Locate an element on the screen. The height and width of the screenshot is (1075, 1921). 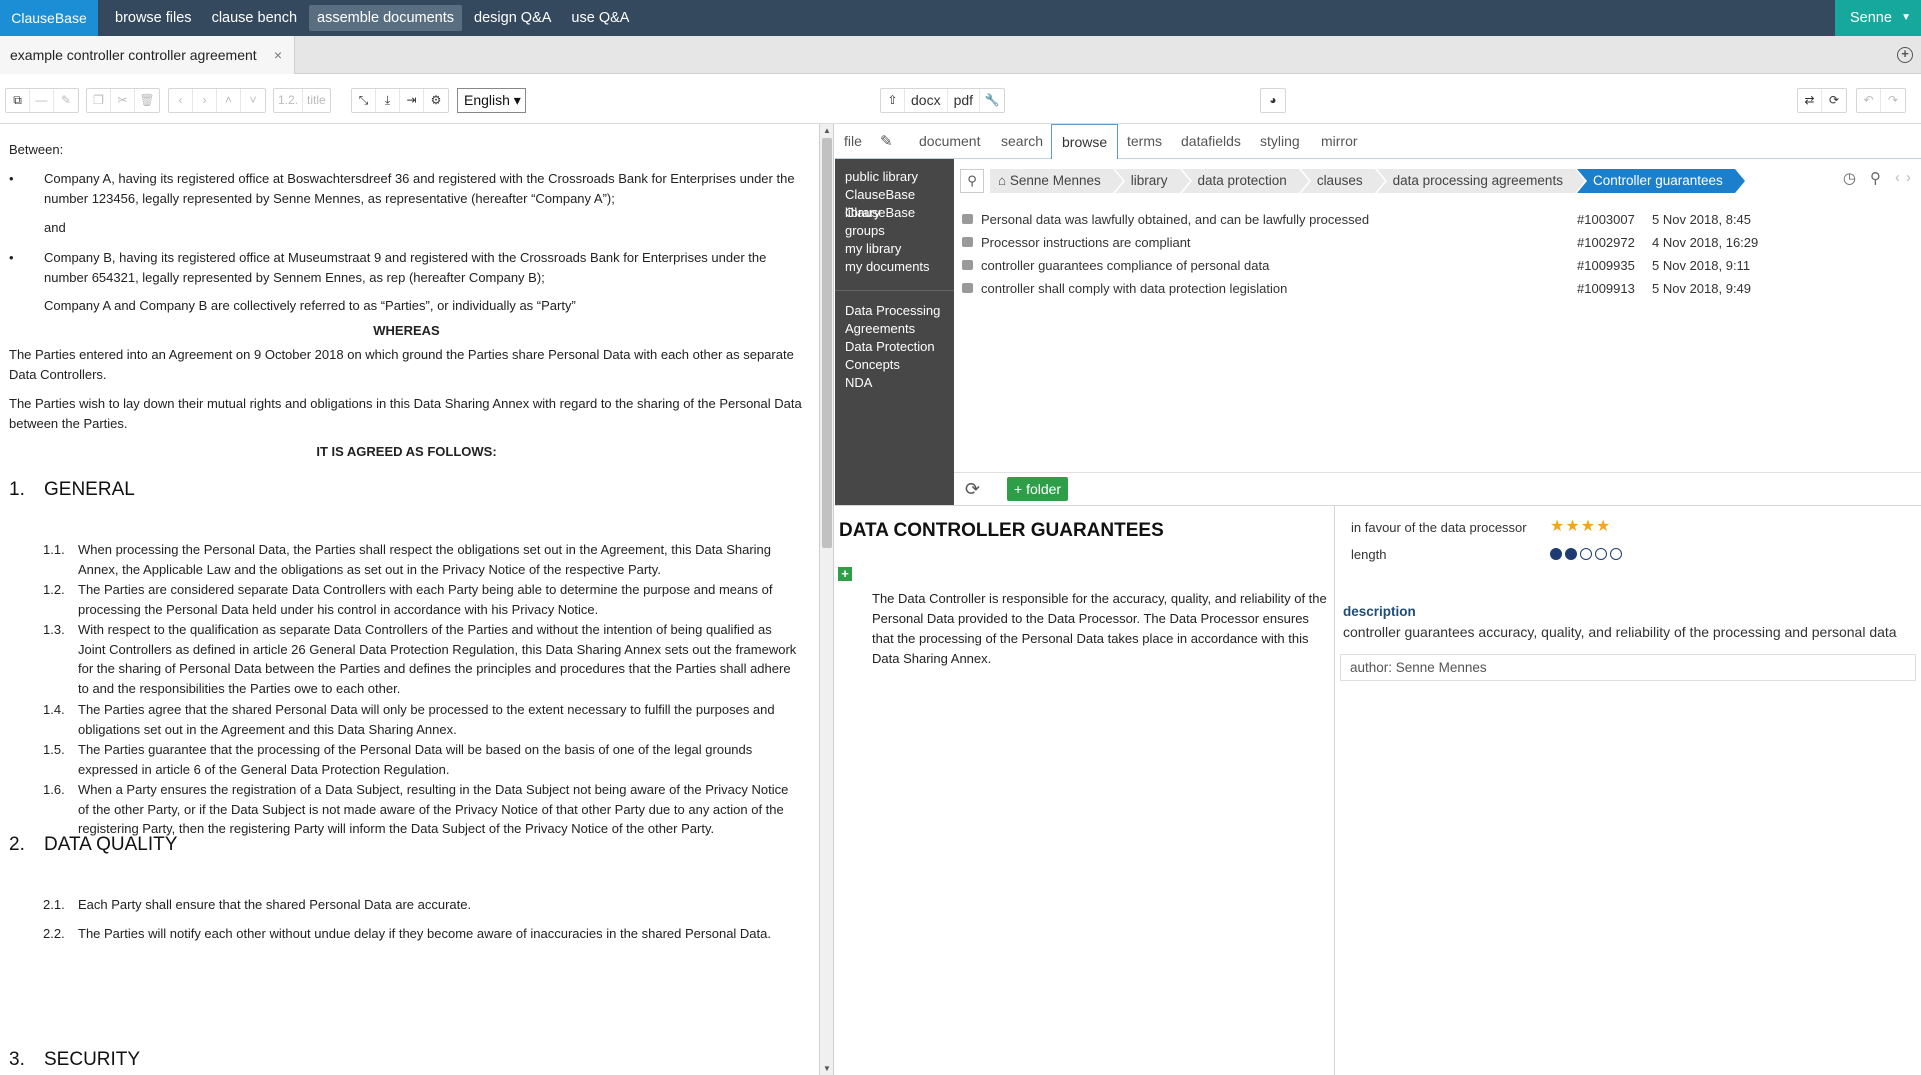
upload-icon: ⇧ is located at coordinates (893, 100).